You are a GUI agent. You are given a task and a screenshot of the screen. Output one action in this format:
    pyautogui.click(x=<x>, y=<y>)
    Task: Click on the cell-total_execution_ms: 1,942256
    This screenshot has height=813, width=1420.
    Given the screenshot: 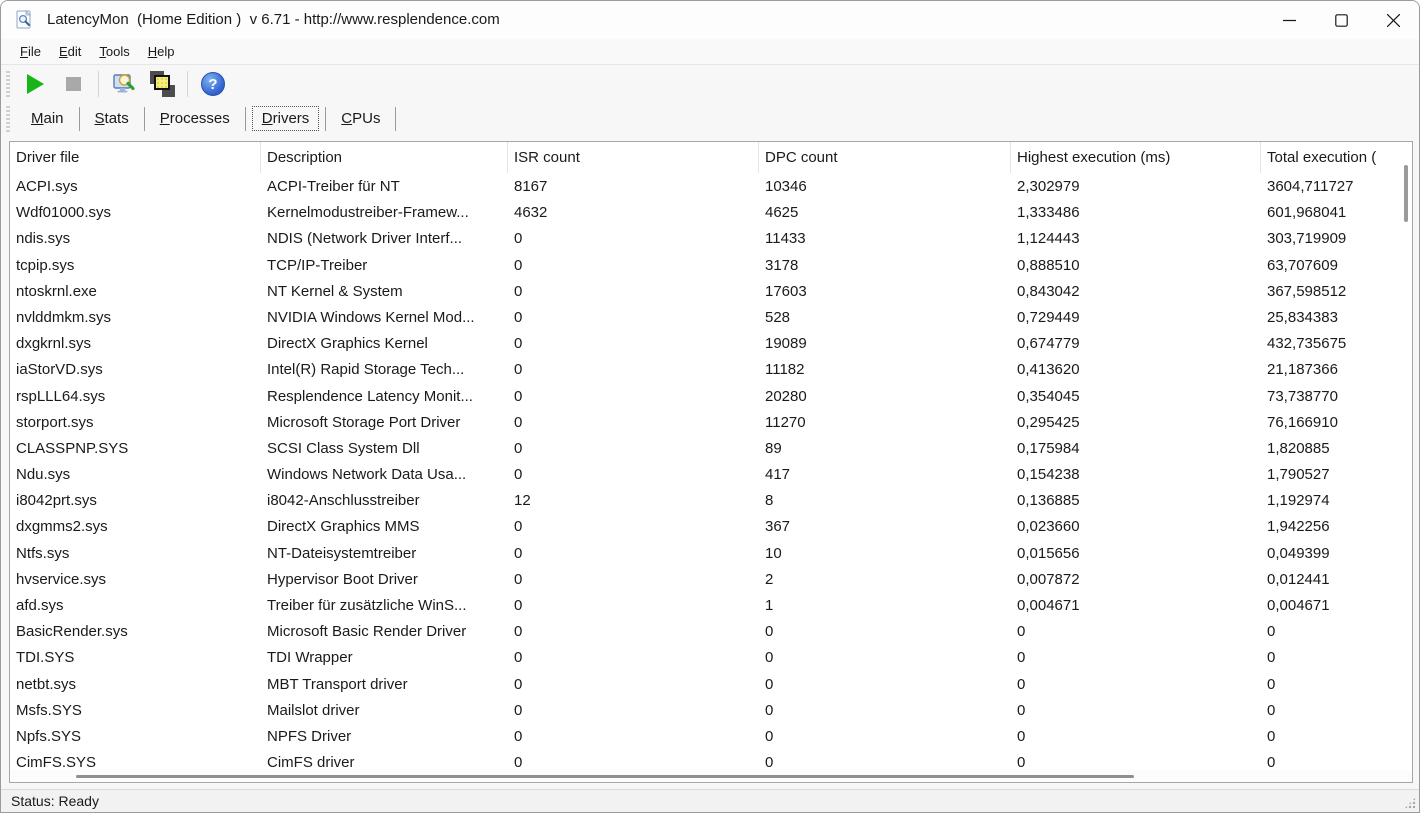 What is the action you would take?
    pyautogui.click(x=1336, y=527)
    